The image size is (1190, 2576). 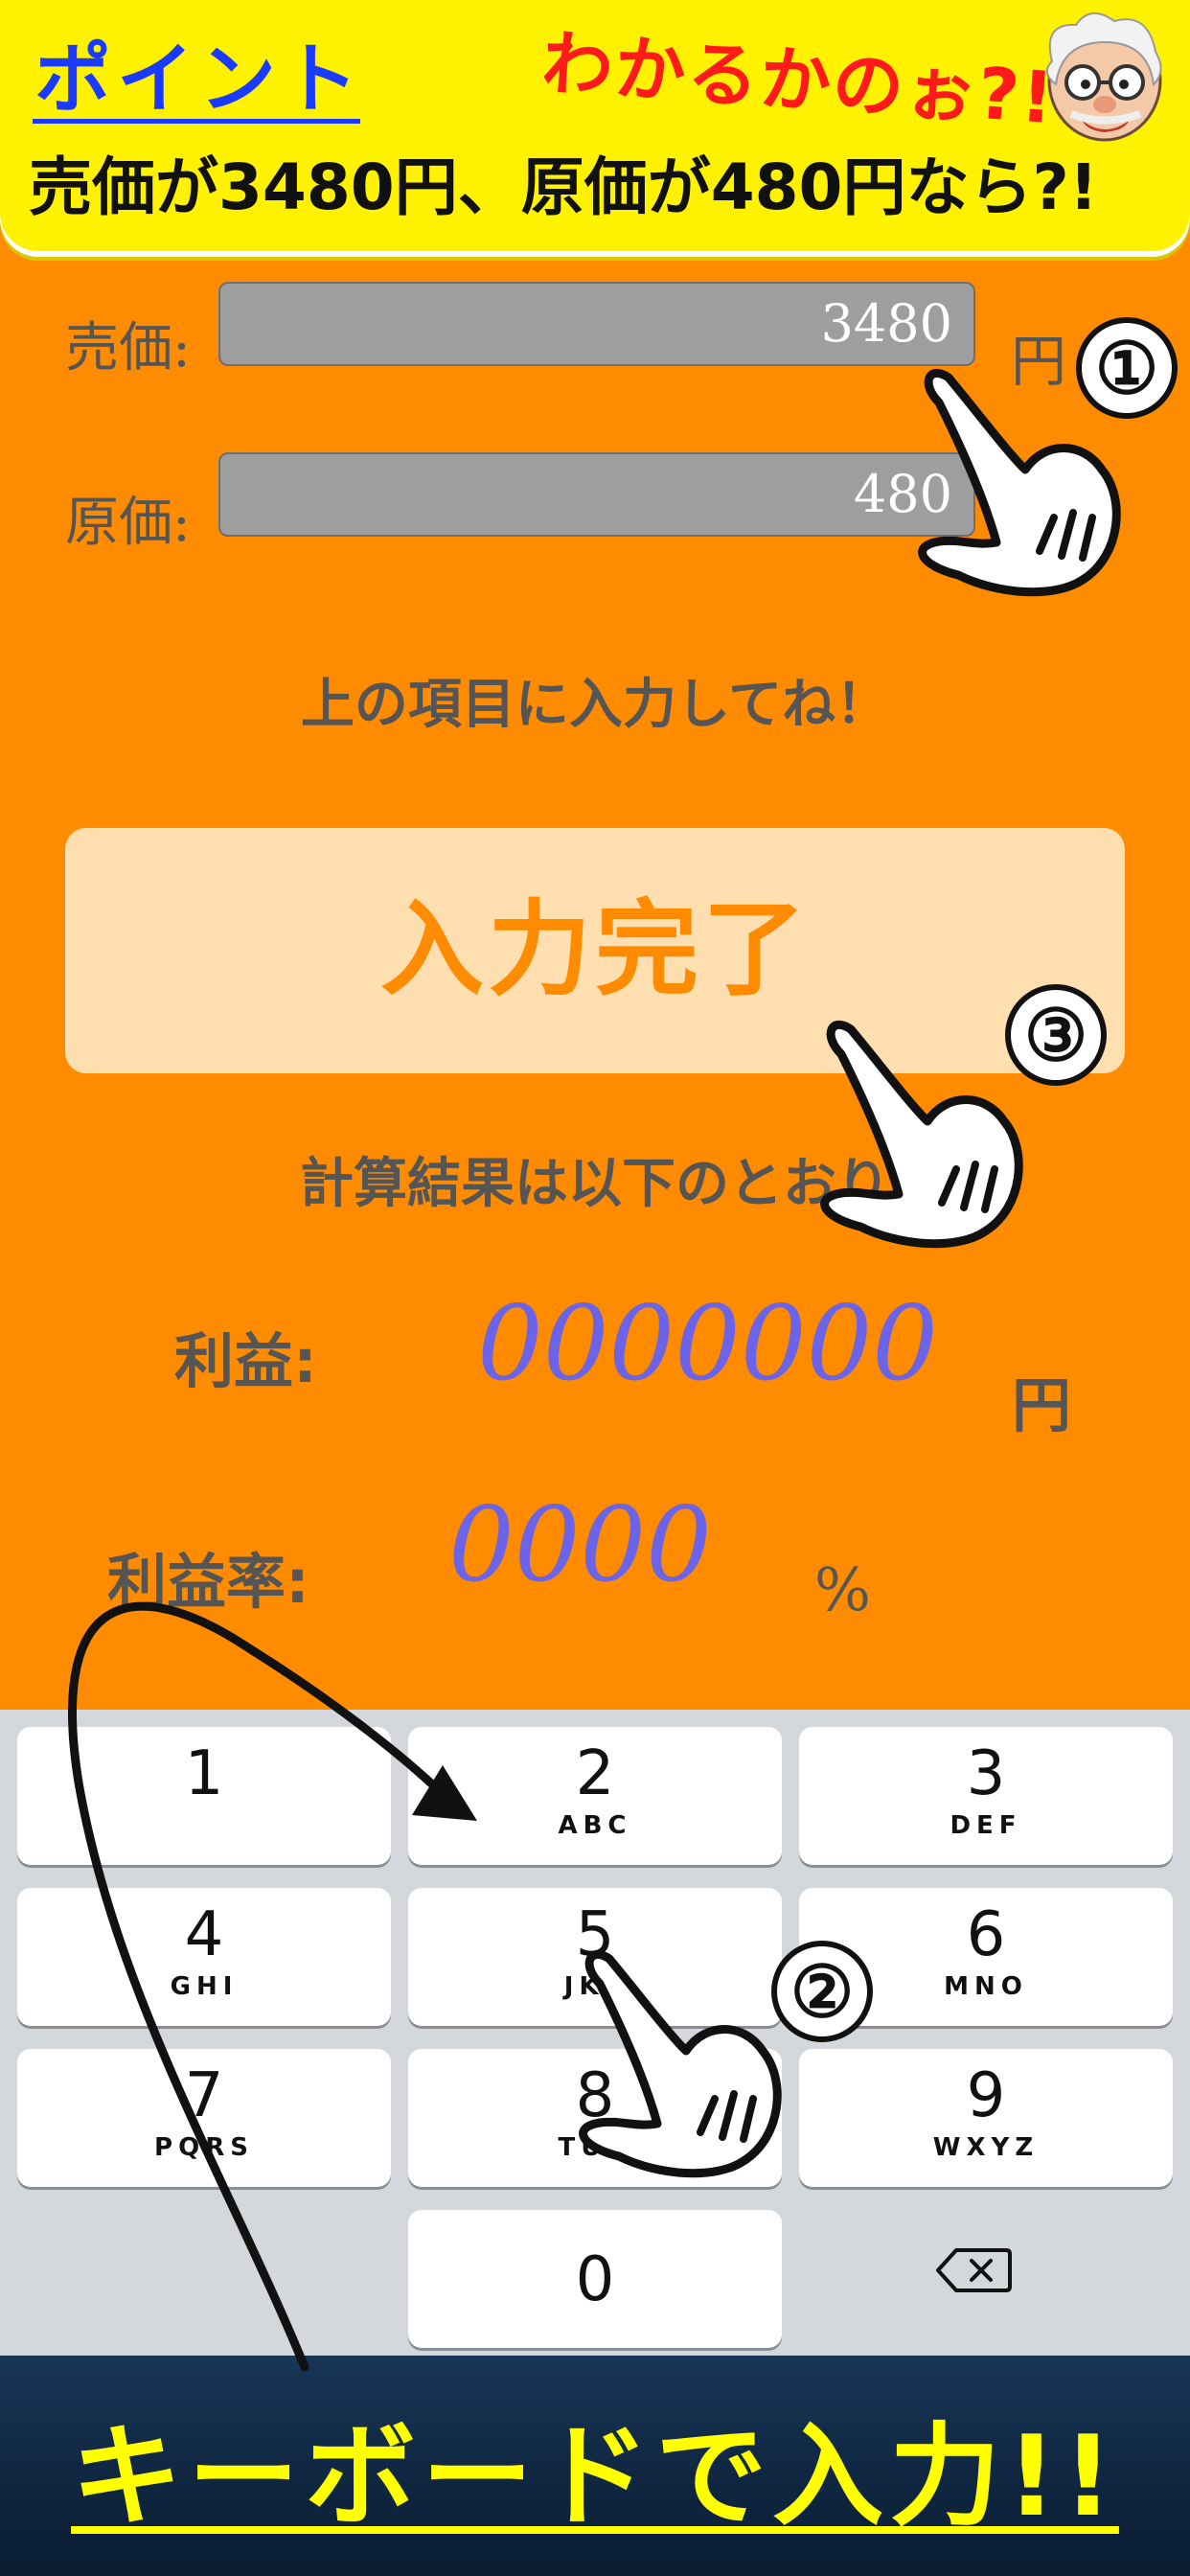 I want to click on cost-price-label: 原価:, so click(x=128, y=523).